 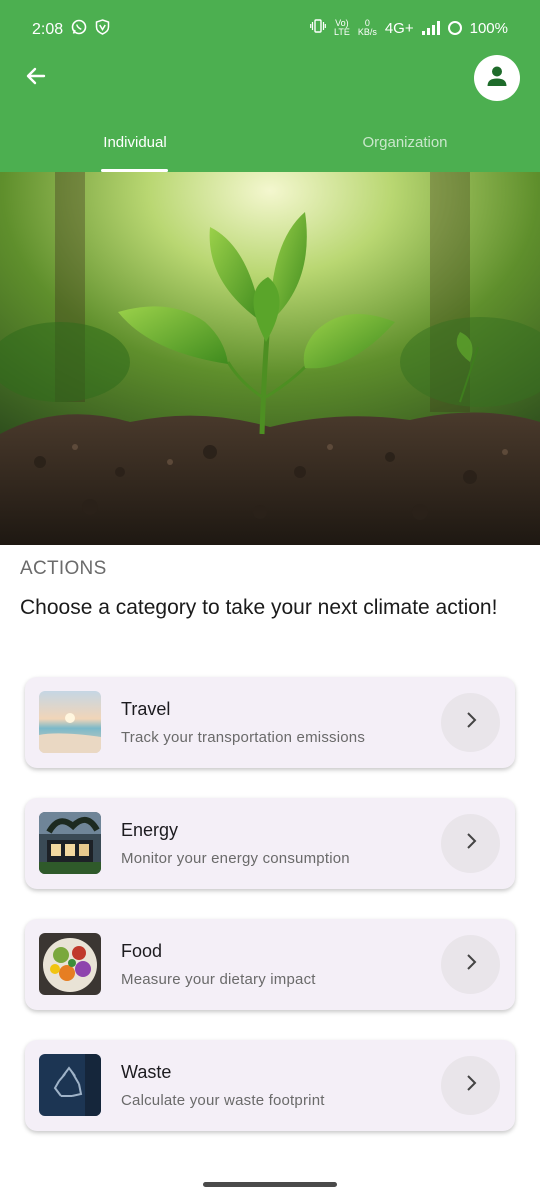 I want to click on open-energy-button, so click(x=470, y=843).